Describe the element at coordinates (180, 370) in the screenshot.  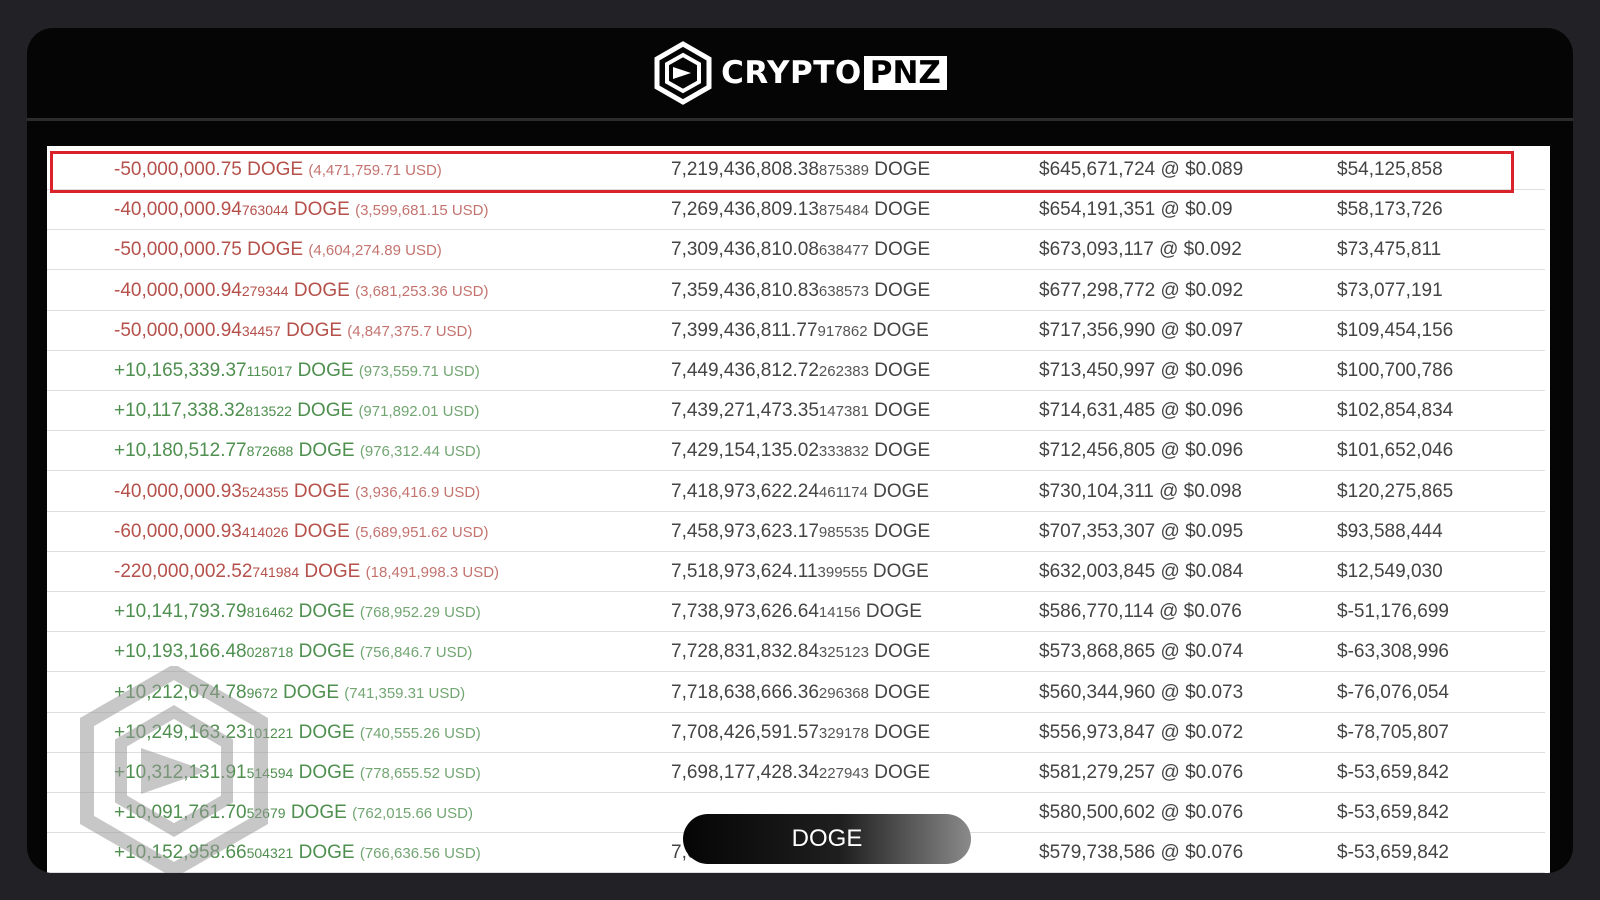
I see `change-main-digits: +10,165,339.37` at that location.